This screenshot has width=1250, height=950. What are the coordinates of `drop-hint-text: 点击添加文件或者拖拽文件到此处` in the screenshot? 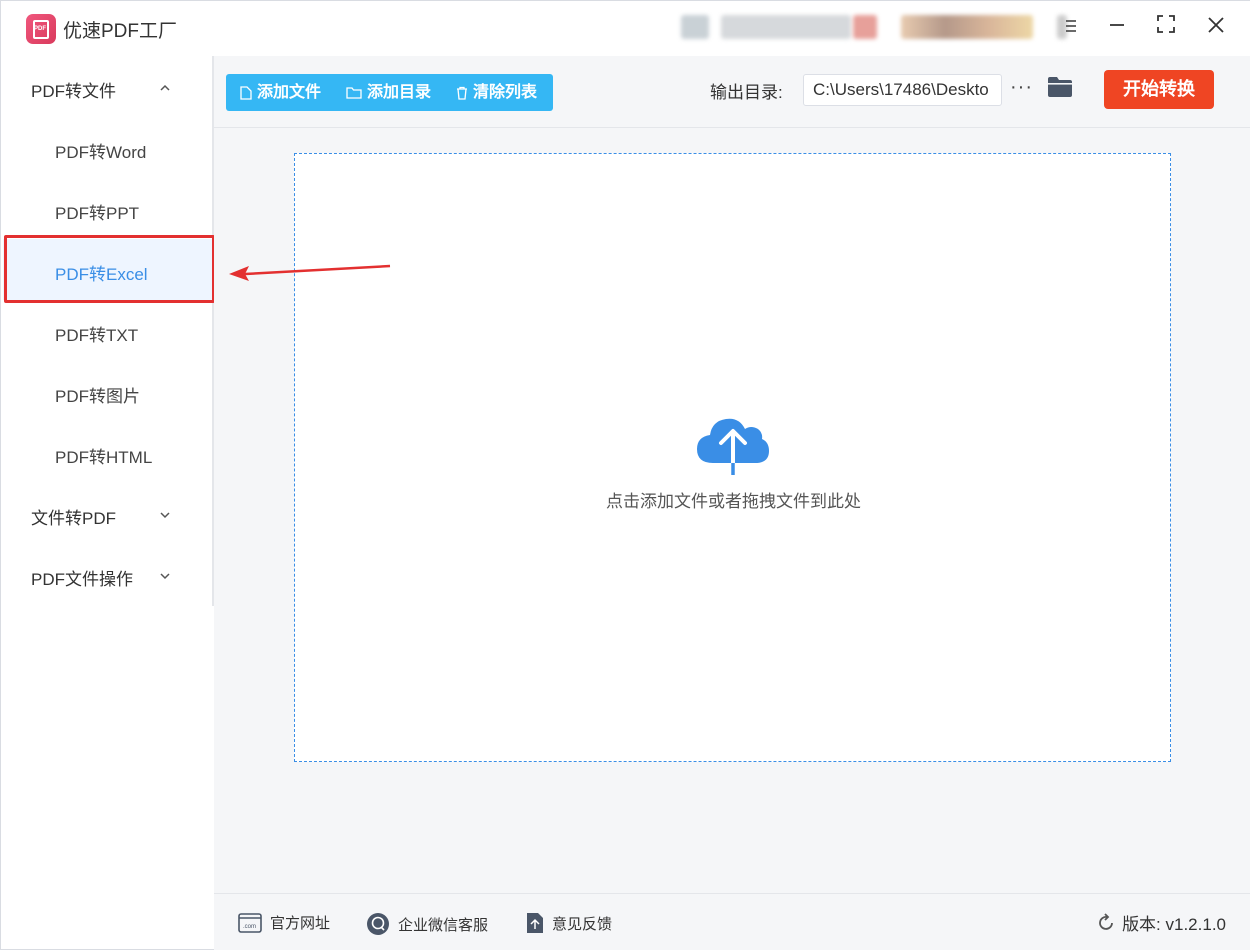 It's located at (733, 501).